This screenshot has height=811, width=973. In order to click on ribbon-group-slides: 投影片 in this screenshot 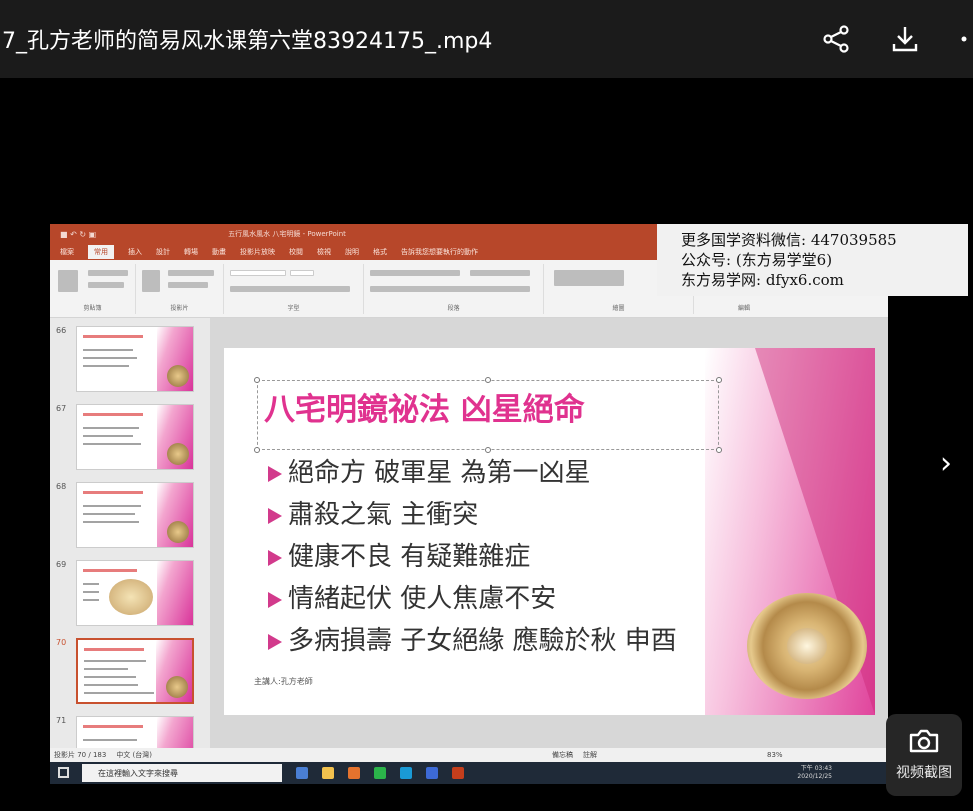, I will do `click(180, 289)`.